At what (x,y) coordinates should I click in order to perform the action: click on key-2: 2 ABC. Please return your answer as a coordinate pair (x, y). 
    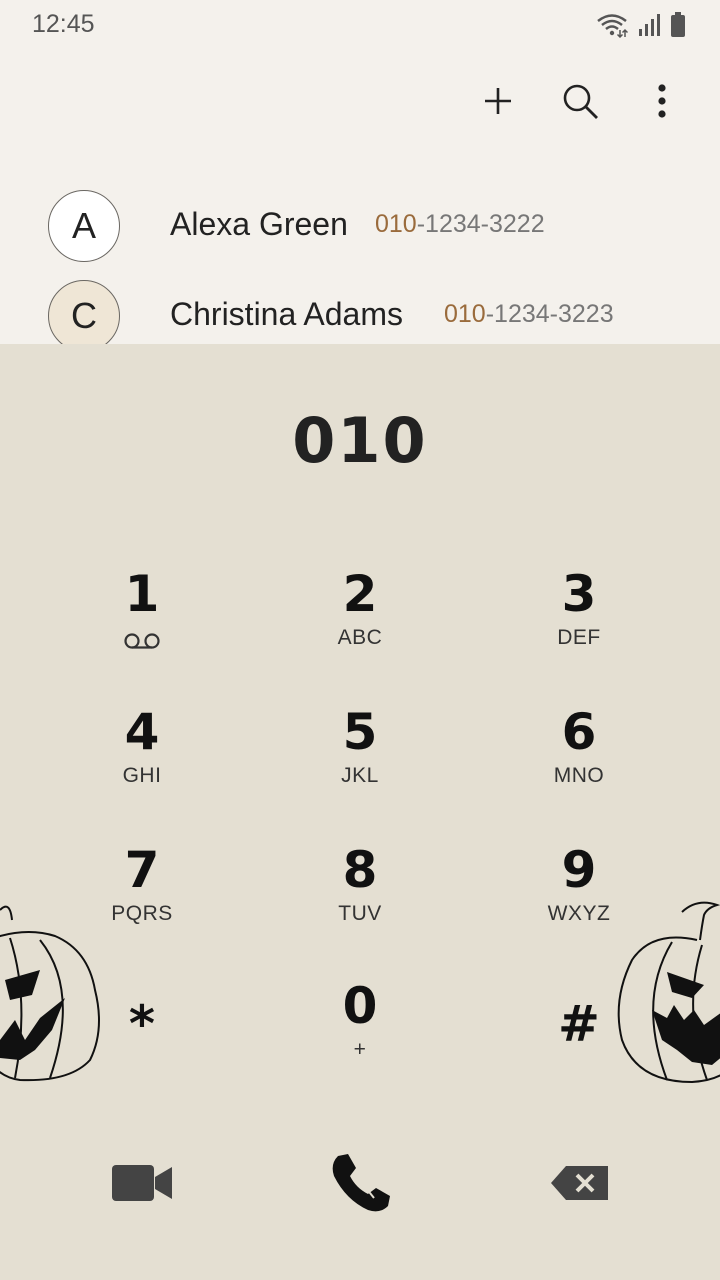
    Looking at the image, I should click on (360, 622).